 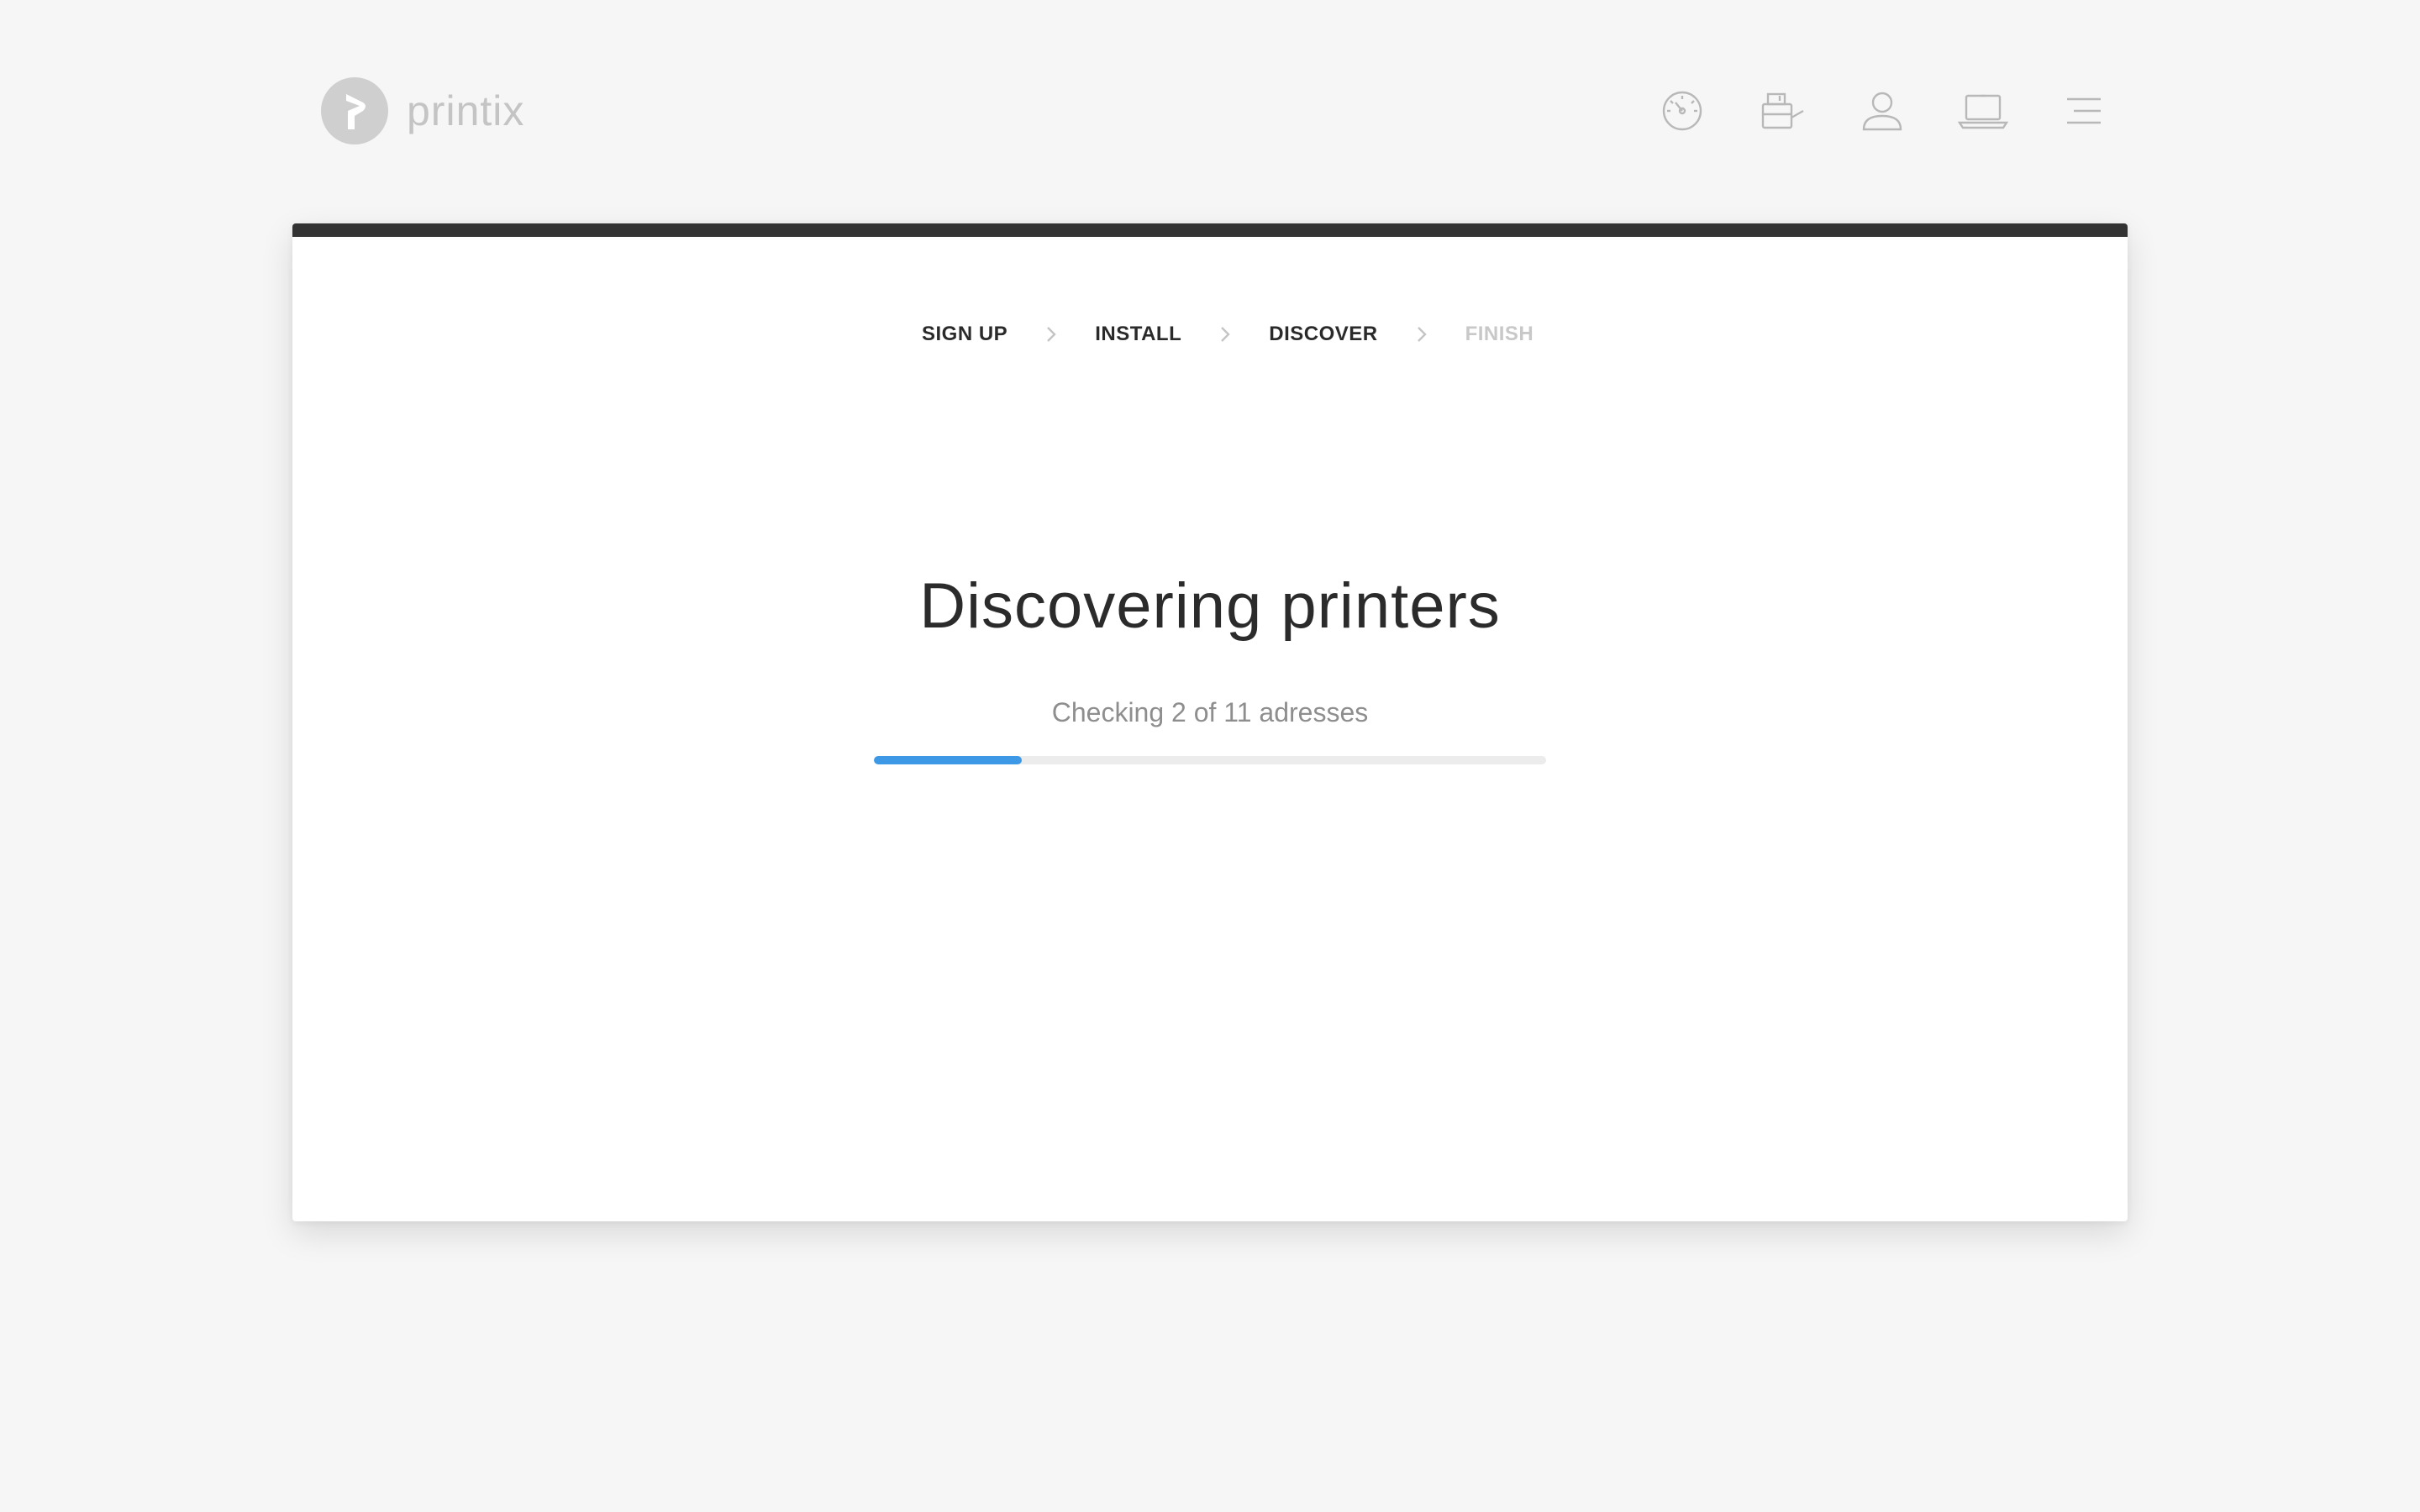 What do you see at coordinates (1781, 111) in the screenshot?
I see `printer-icon` at bounding box center [1781, 111].